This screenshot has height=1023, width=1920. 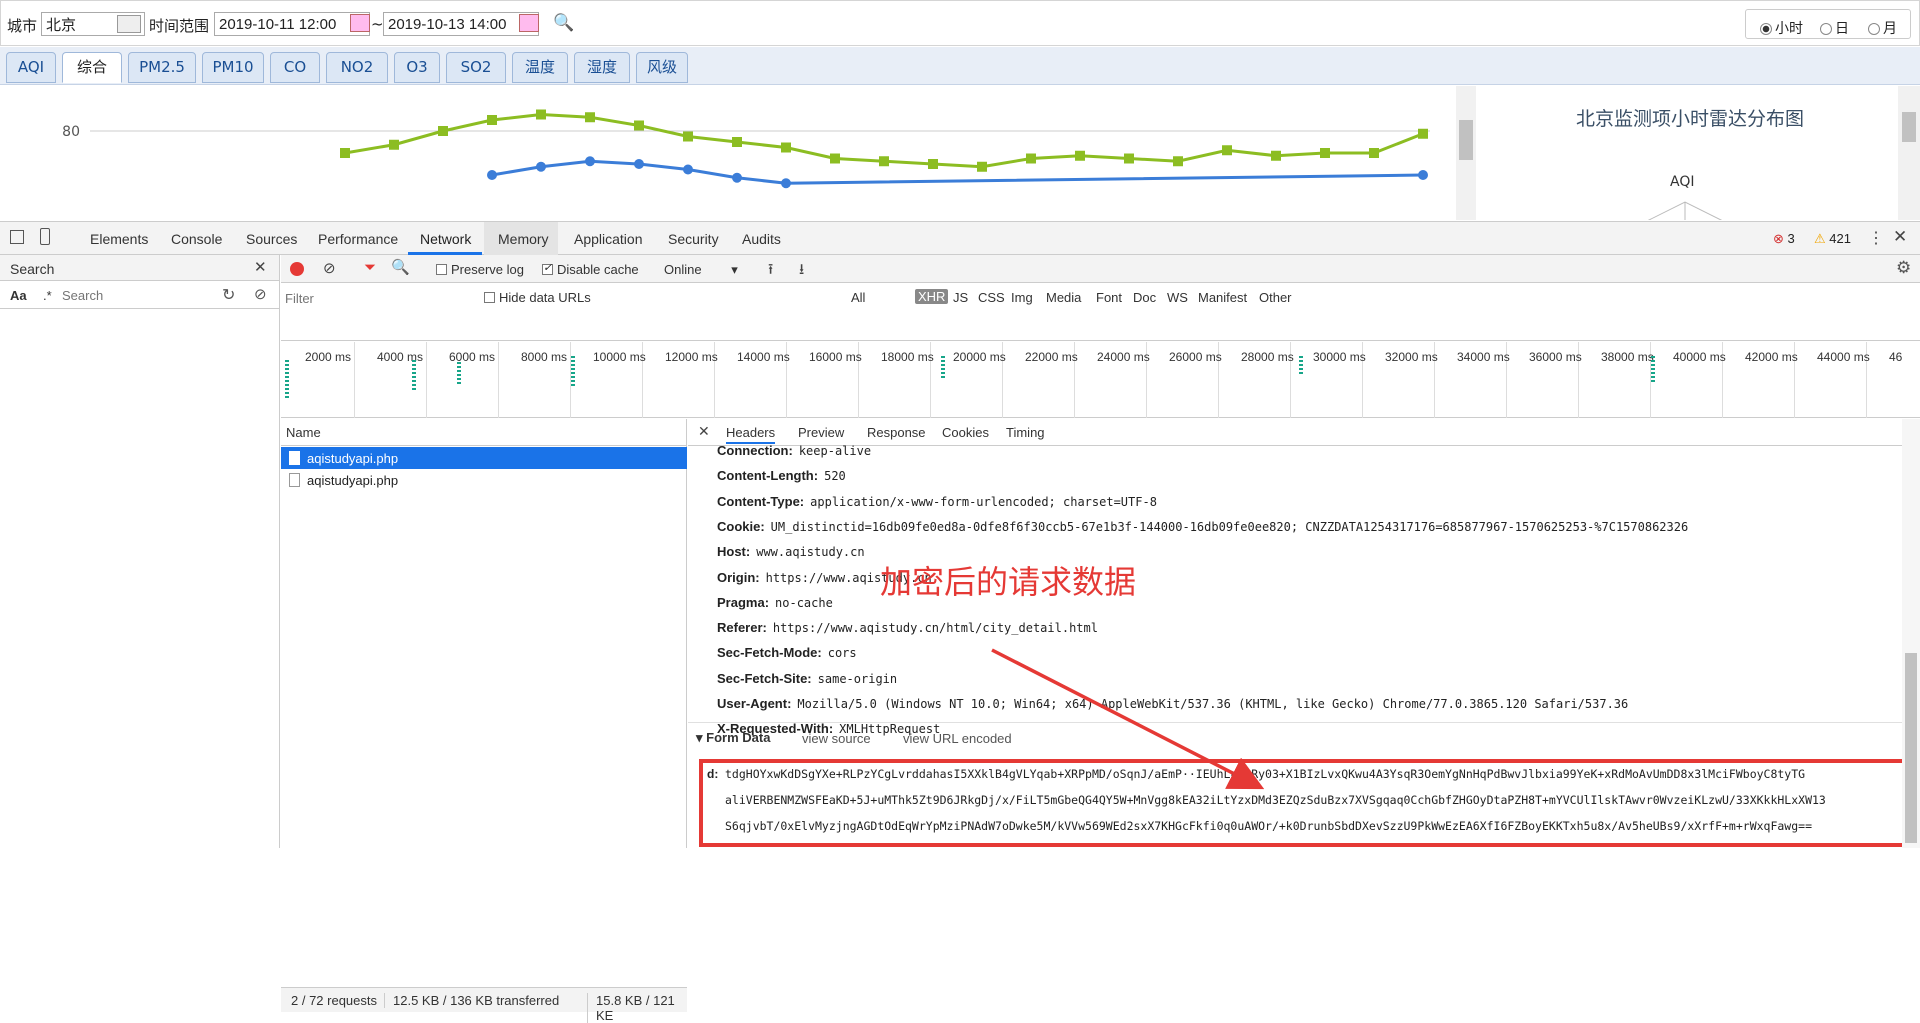 I want to click on filter-type-doc: Doc, so click(x=1144, y=297).